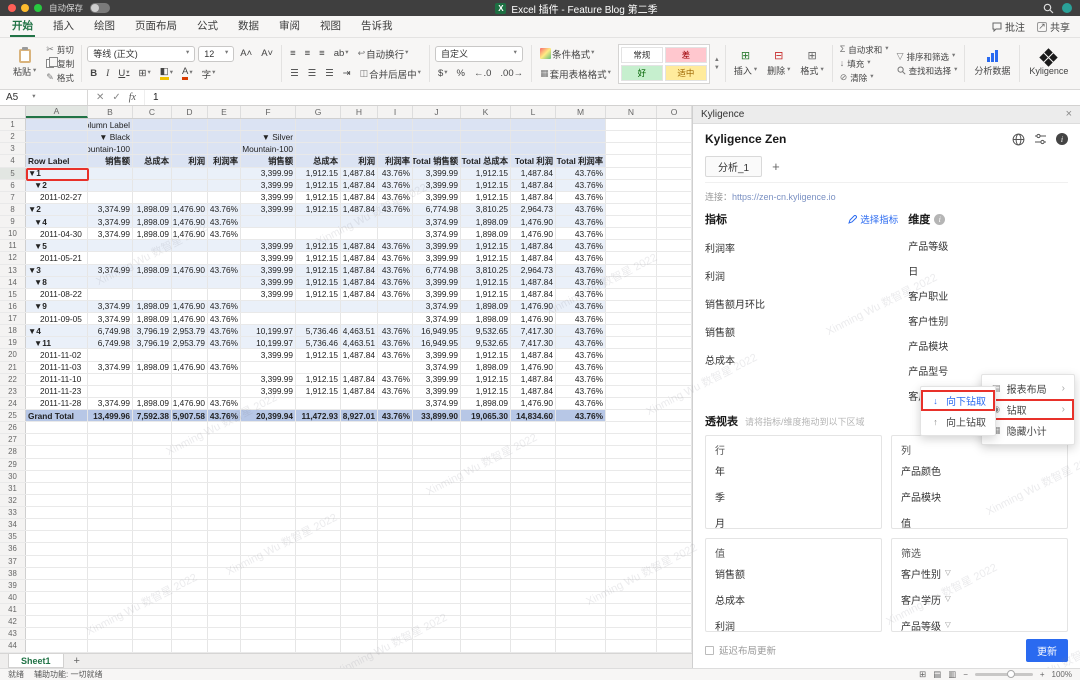 The width and height of the screenshot is (1080, 680). Describe the element at coordinates (486, 319) in the screenshot. I see `cell-K17: 1,898.09` at that location.